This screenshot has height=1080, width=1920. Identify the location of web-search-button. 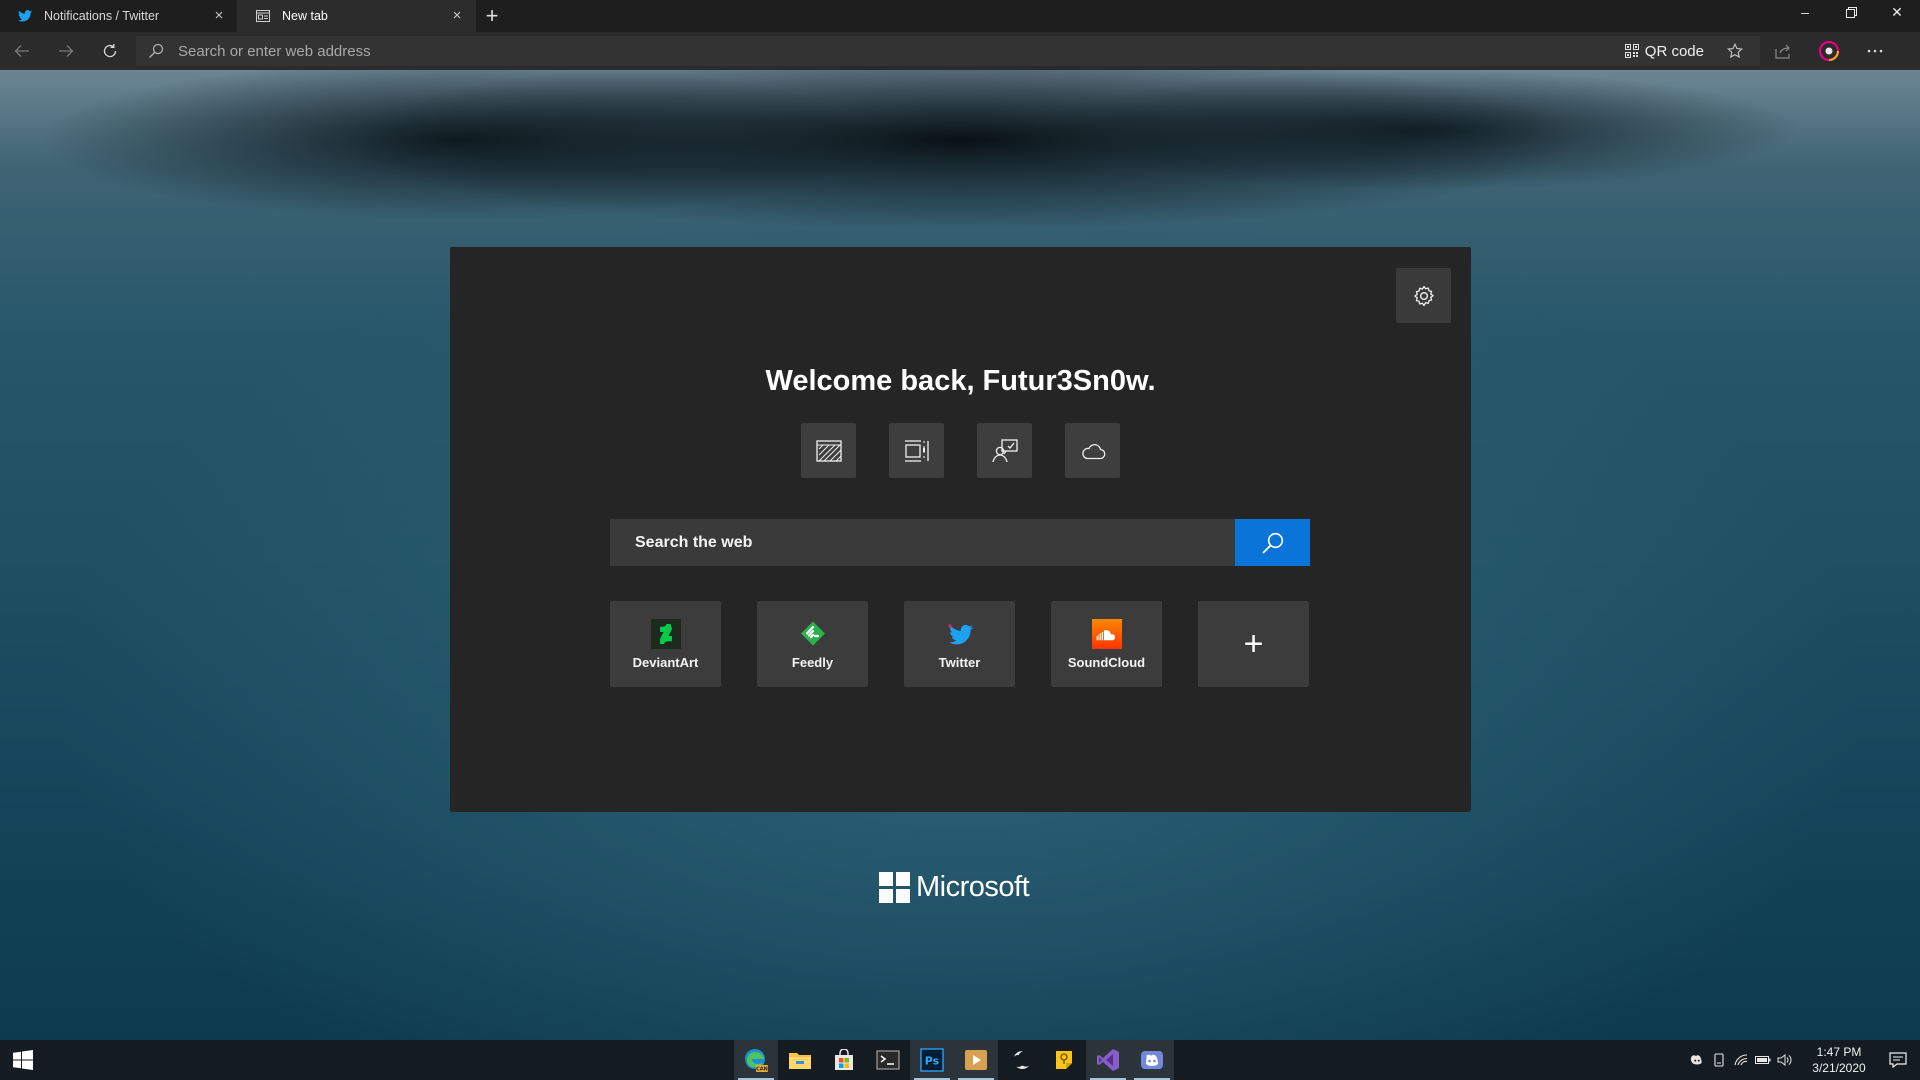
(1272, 542).